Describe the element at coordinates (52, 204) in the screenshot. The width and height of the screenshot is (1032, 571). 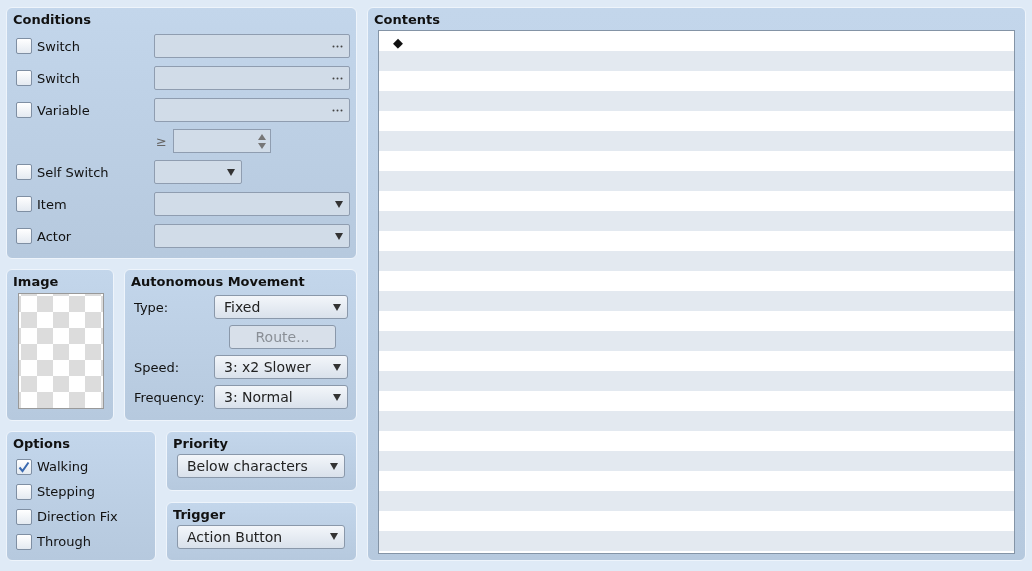
I see `checkbox-label: Item` at that location.